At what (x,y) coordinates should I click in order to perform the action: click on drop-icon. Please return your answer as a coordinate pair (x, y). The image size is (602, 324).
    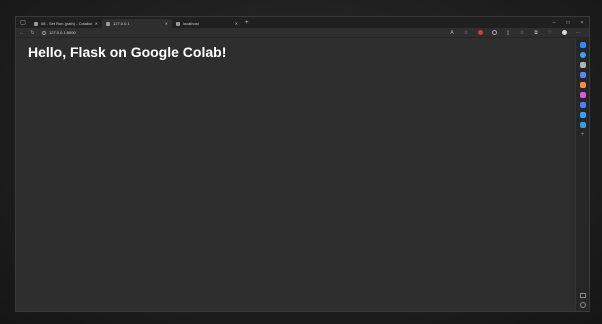
    Looking at the image, I should click on (582, 125).